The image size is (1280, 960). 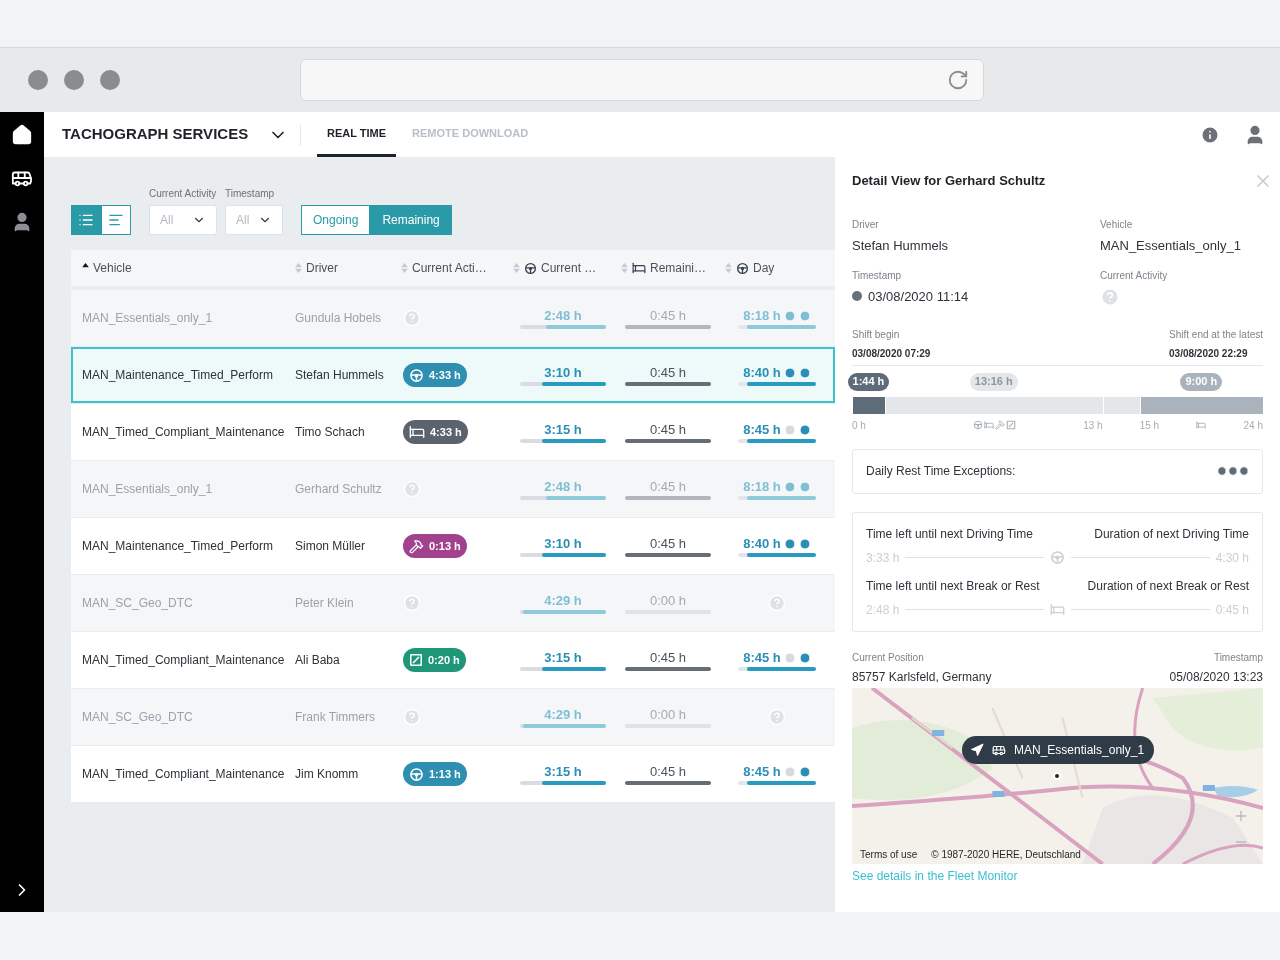 I want to click on filter-label: Current Activity, so click(x=183, y=194).